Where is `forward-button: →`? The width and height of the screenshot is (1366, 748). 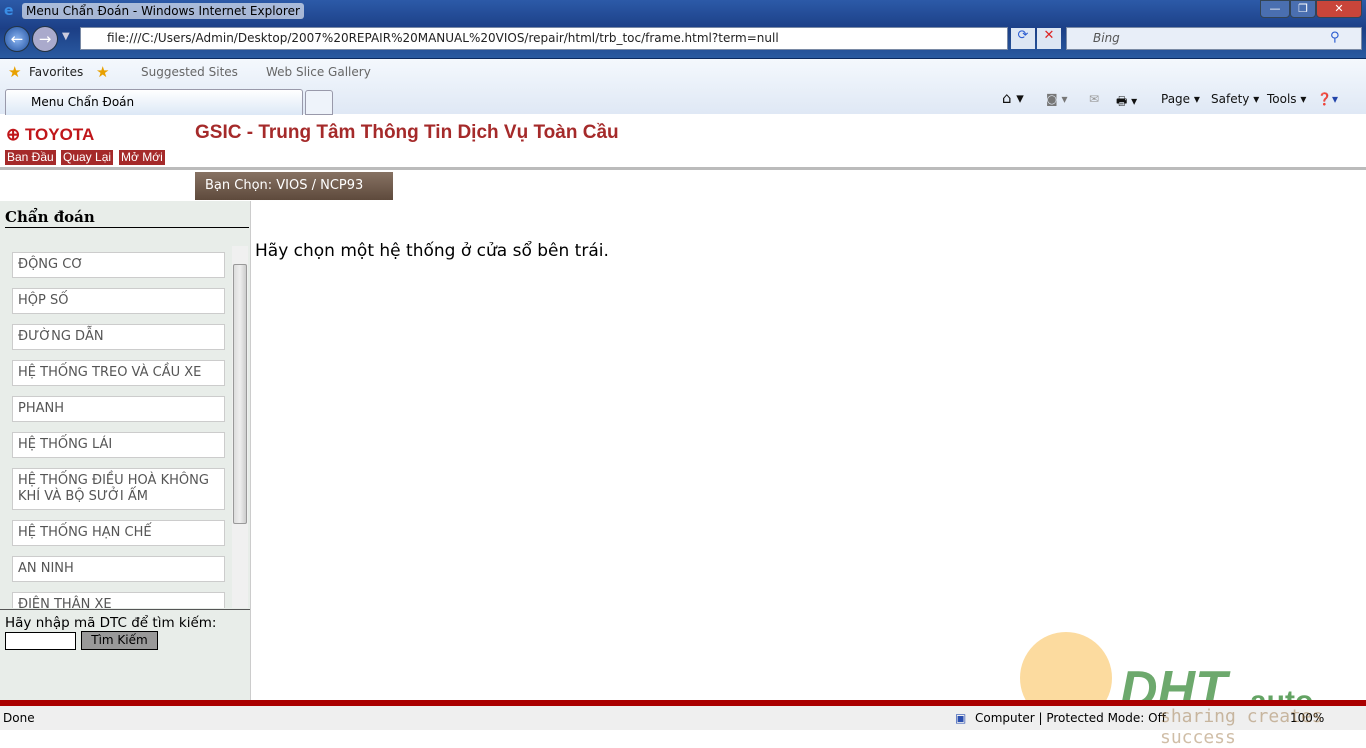 forward-button: → is located at coordinates (45, 39).